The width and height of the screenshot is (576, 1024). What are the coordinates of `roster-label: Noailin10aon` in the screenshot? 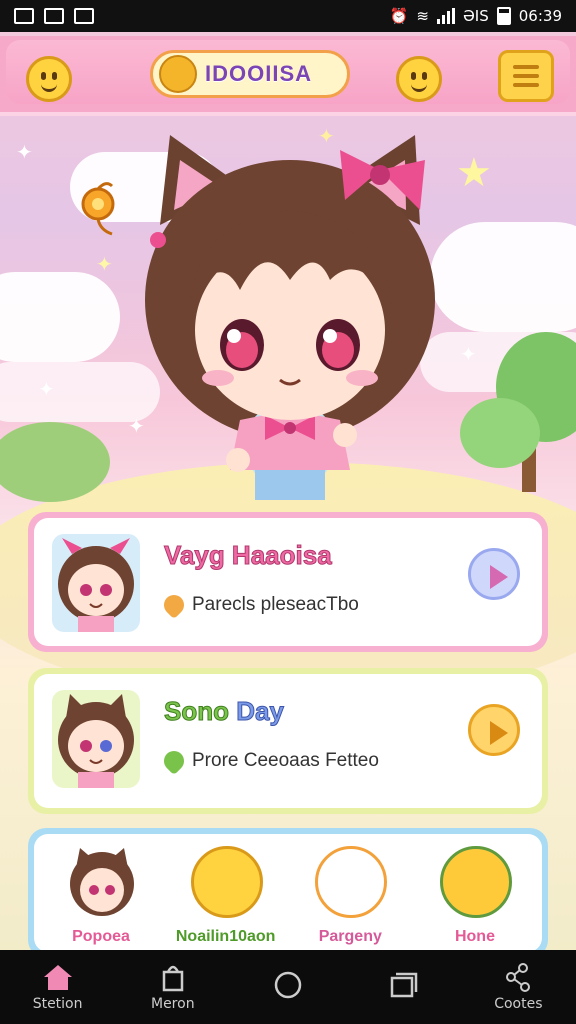 It's located at (225, 936).